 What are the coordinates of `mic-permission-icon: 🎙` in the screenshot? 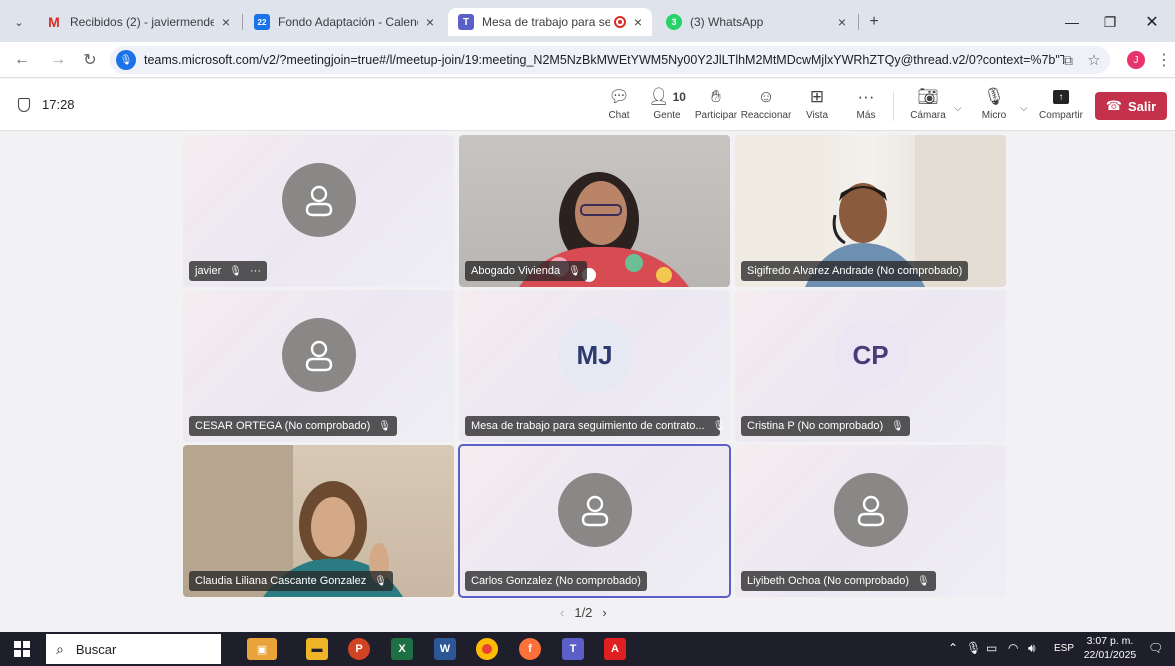 It's located at (126, 60).